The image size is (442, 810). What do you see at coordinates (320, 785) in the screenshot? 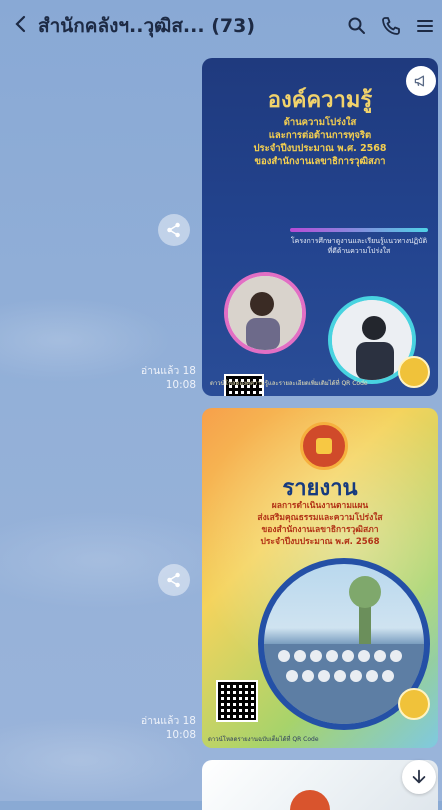
I see `image-message-card` at bounding box center [320, 785].